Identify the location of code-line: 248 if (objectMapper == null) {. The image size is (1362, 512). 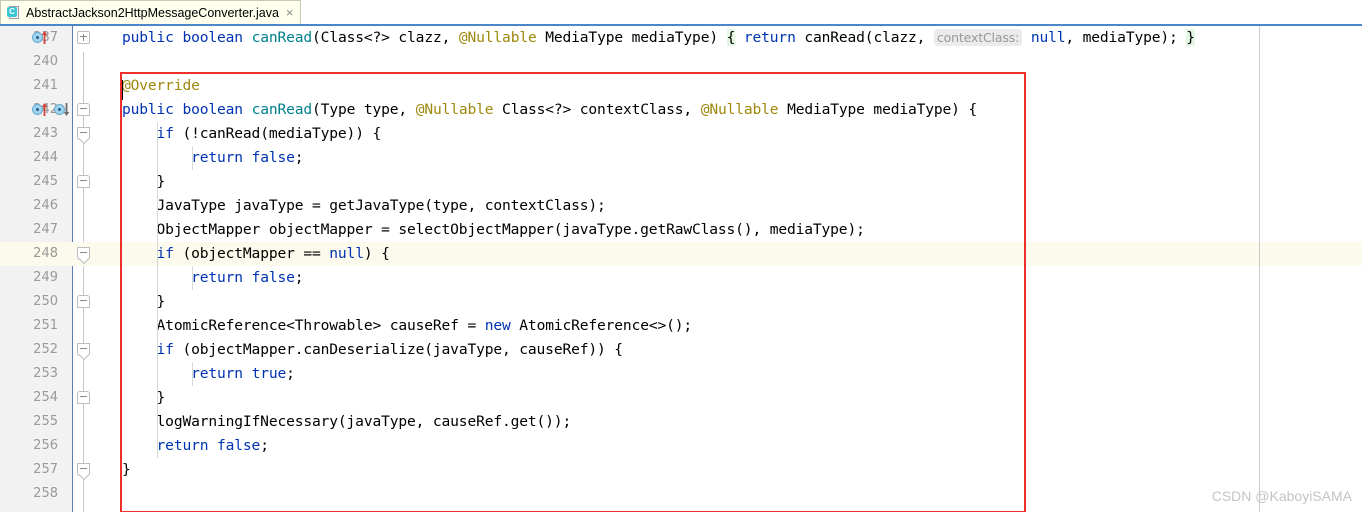
(681, 254).